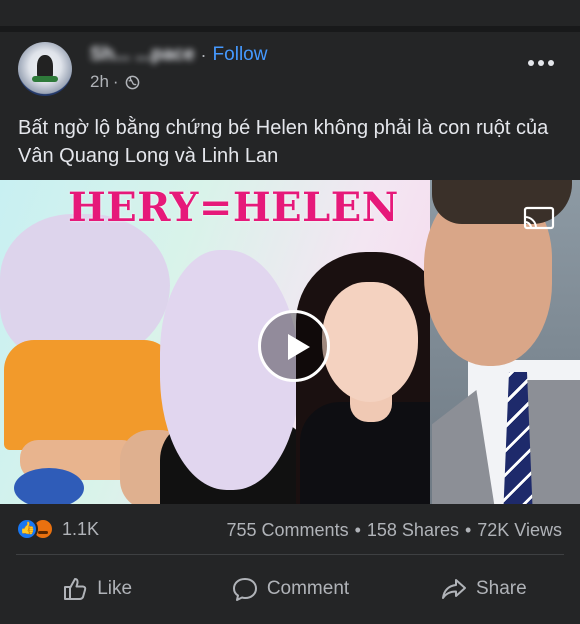 This screenshot has height=624, width=580. What do you see at coordinates (49, 486) in the screenshot?
I see `toy-object` at bounding box center [49, 486].